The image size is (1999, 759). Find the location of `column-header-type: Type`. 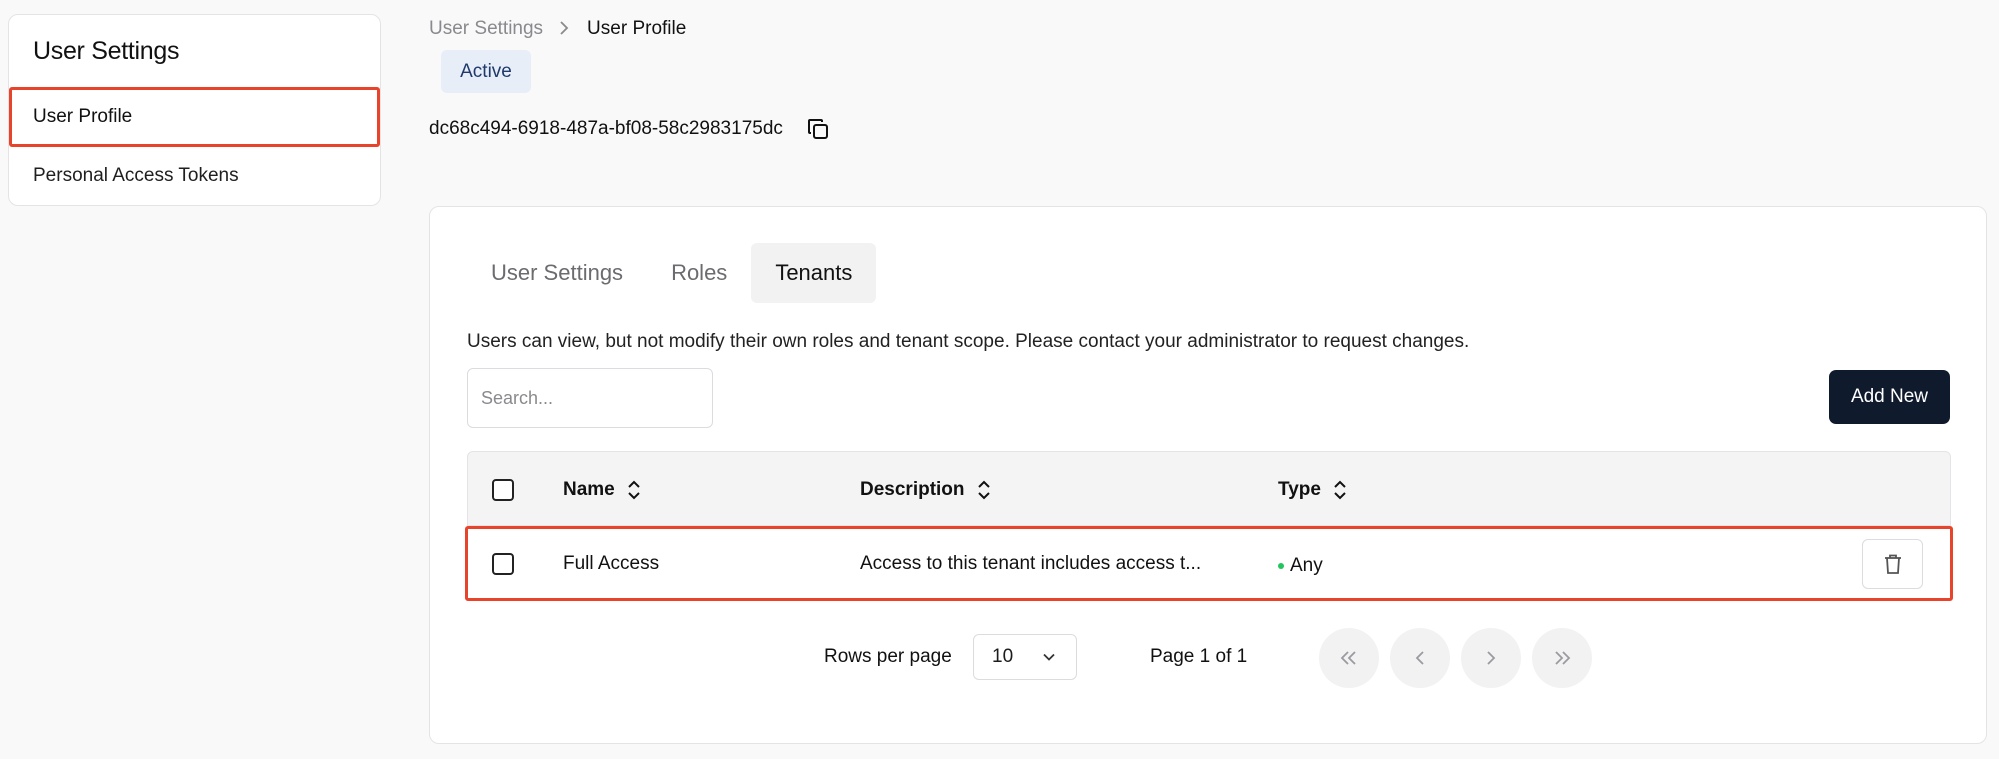

column-header-type: Type is located at coordinates (1312, 489).